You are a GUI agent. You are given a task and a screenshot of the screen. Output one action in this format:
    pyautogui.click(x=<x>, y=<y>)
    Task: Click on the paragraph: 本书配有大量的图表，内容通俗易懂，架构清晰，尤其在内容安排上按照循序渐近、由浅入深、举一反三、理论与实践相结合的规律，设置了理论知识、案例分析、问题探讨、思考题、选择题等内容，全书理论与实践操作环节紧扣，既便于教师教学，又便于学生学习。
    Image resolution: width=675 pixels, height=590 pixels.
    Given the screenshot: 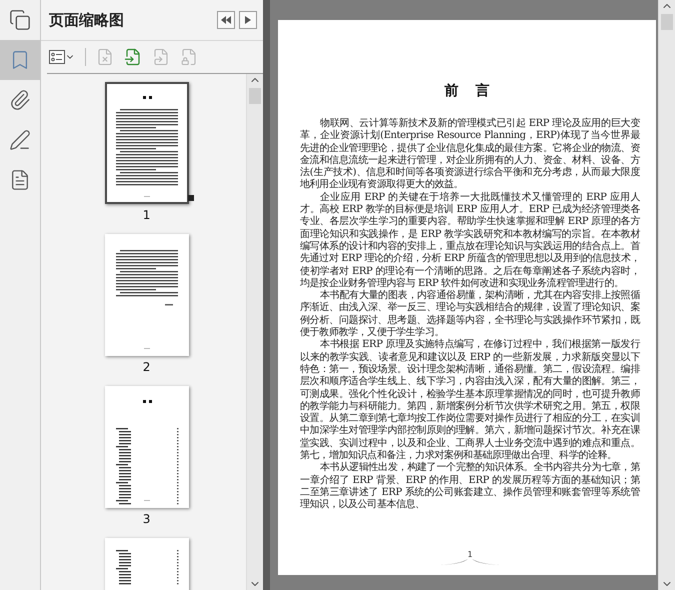 What is the action you would take?
    pyautogui.click(x=470, y=314)
    